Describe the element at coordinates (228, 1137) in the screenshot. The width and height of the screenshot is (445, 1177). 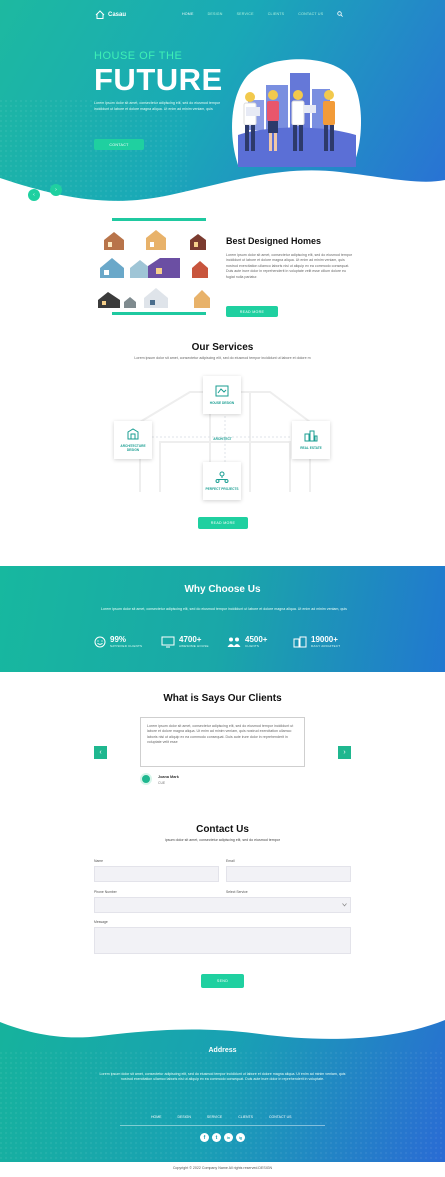
I see `linkedin-icon: in` at that location.